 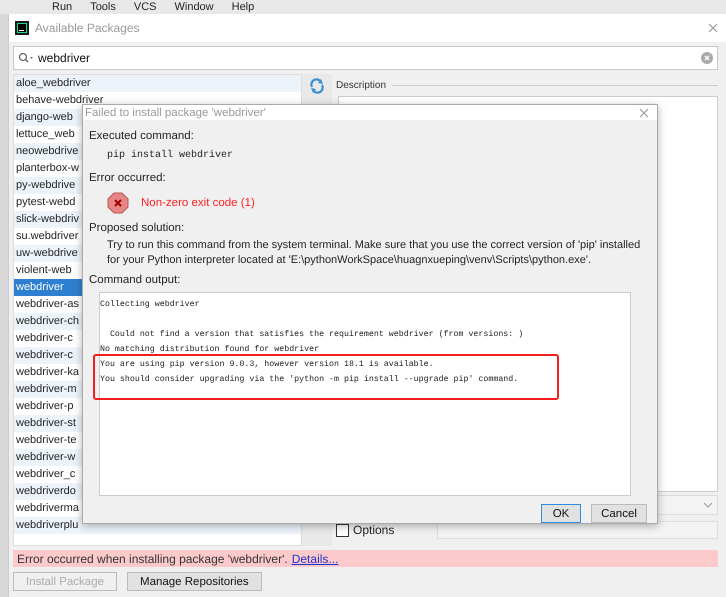 I want to click on solution-text: Try to run this command from the system terminal. Make sure that you use the correct version of 'pip' installed for your Python interpreter located at 'E:\pythonWorkSpace\huagnxueping\venv\Scripts\python.exe'., so click(x=374, y=253).